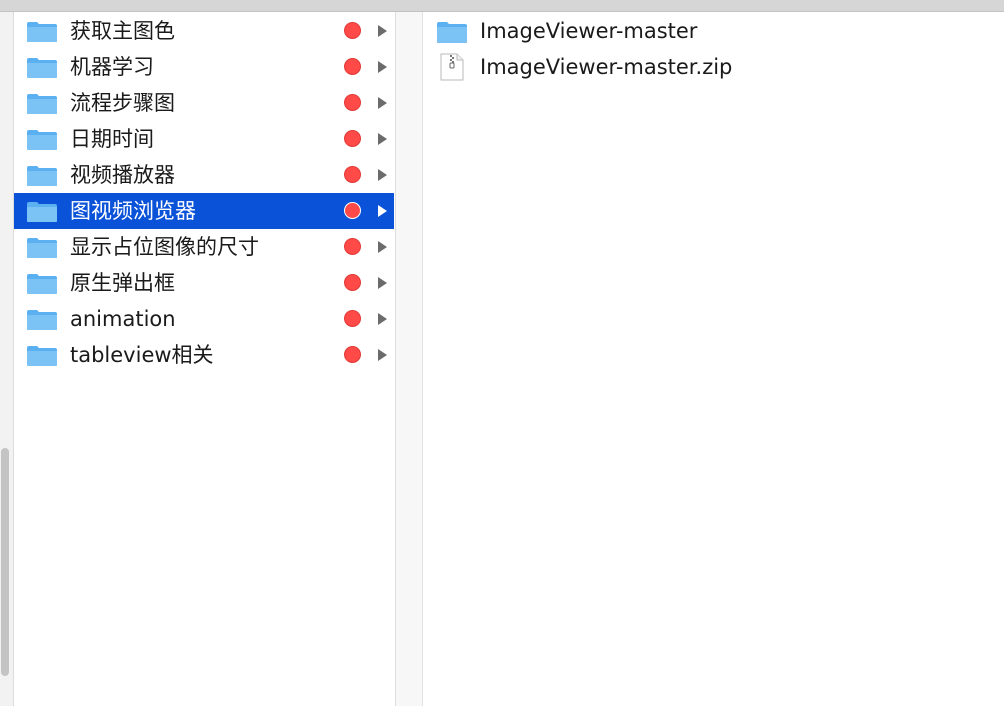 This screenshot has width=1004, height=706. What do you see at coordinates (714, 31) in the screenshot?
I see `list-item: ImageViewer-master` at bounding box center [714, 31].